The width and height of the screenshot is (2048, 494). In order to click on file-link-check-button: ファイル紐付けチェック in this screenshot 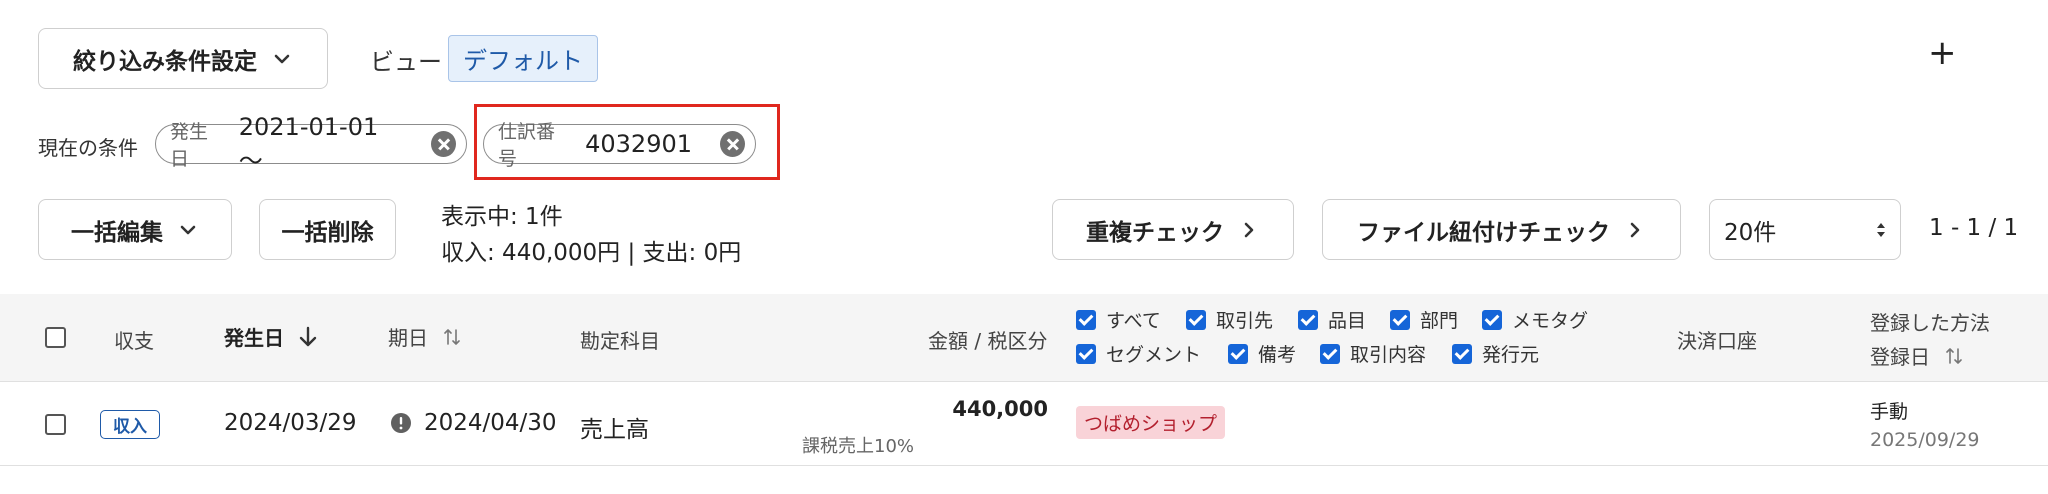, I will do `click(1501, 229)`.